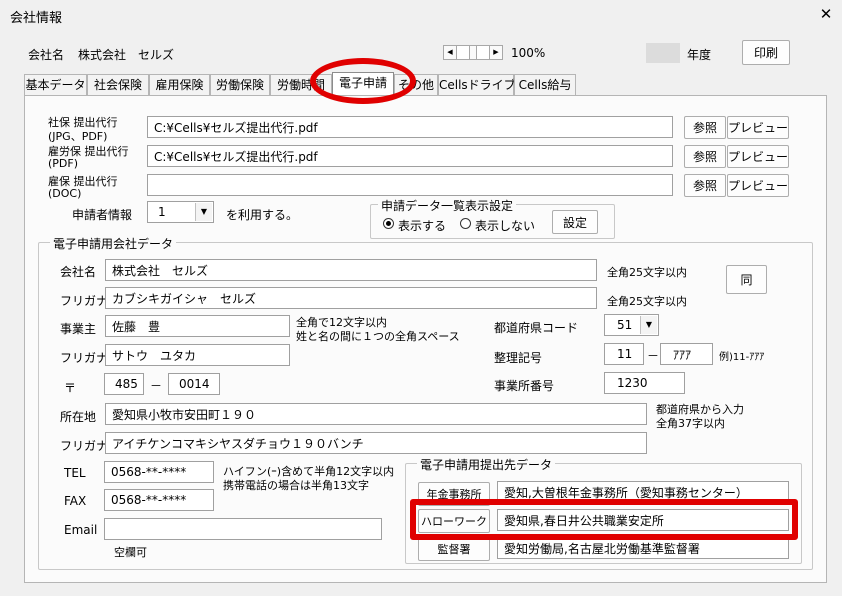 The height and width of the screenshot is (596, 842). What do you see at coordinates (118, 84) in the screenshot?
I see `tab-social-insurance: 社会保険` at bounding box center [118, 84].